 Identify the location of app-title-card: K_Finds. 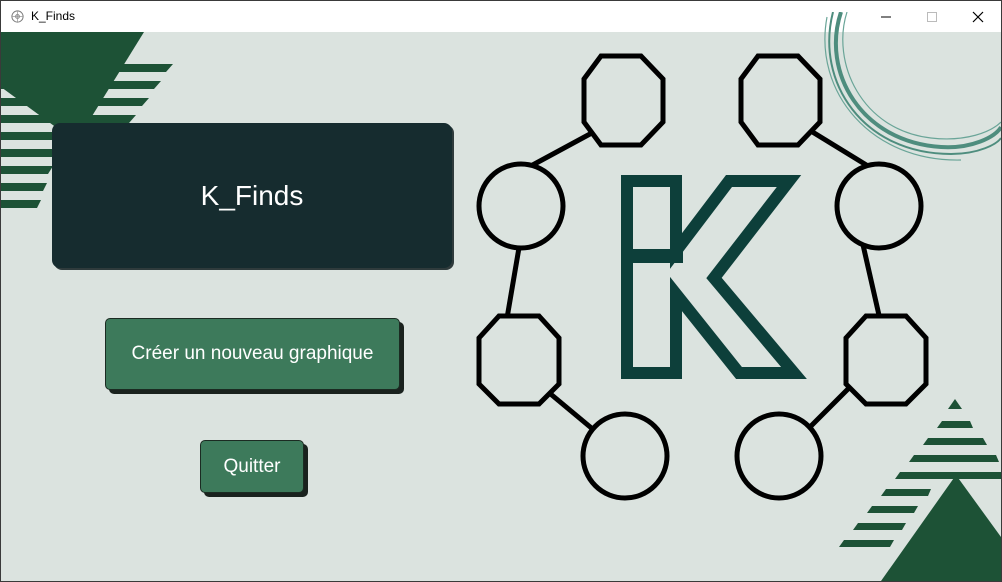
(252, 195).